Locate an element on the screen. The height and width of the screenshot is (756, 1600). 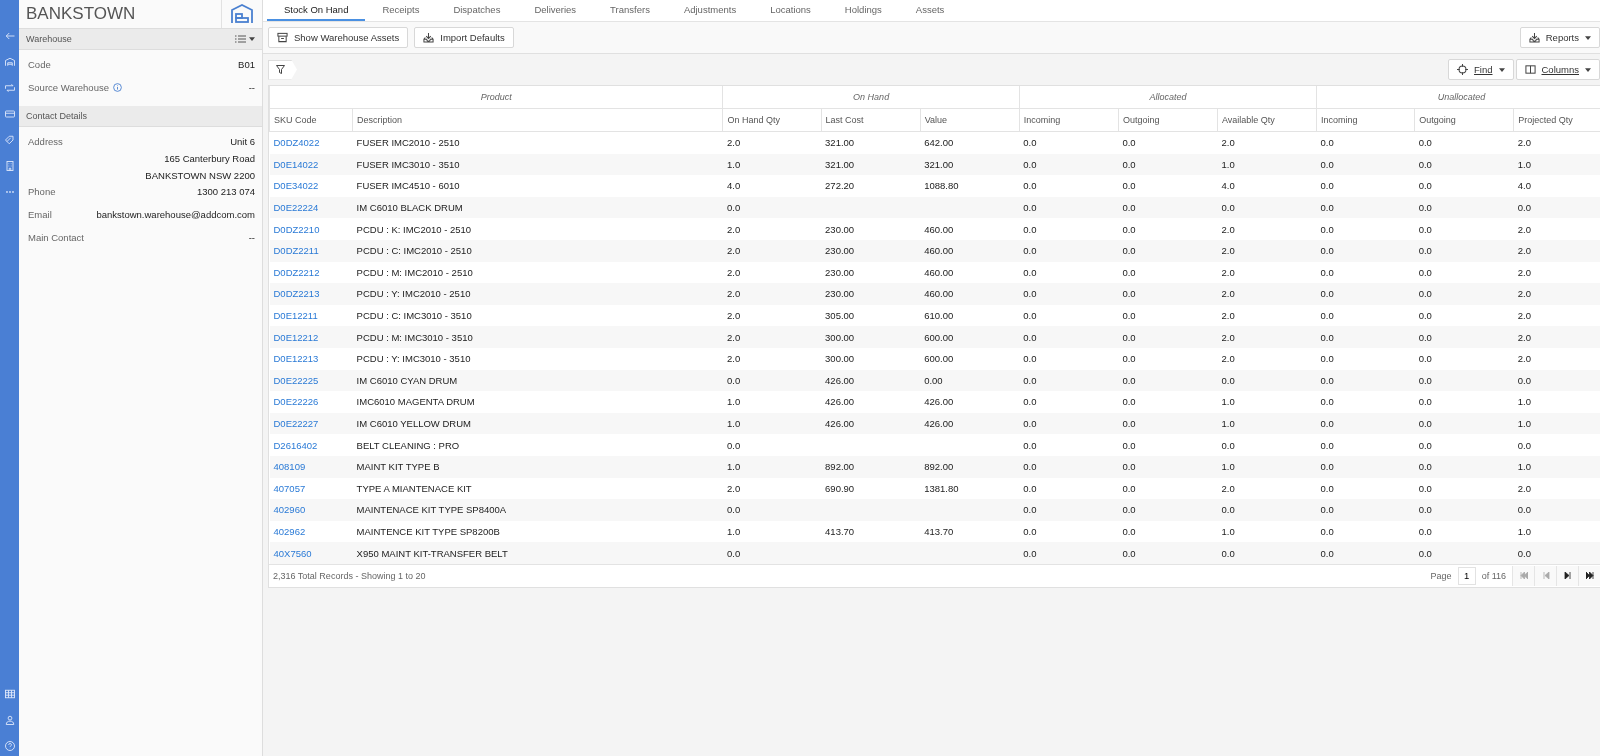
sku-link: D0DZ2210 is located at coordinates (296, 229).